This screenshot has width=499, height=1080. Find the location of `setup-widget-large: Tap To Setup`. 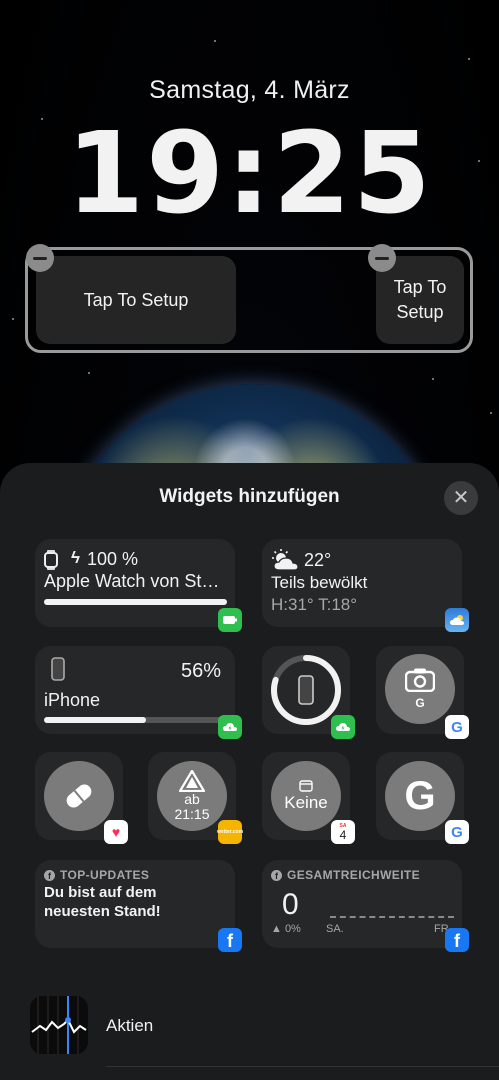

setup-widget-large: Tap To Setup is located at coordinates (136, 300).